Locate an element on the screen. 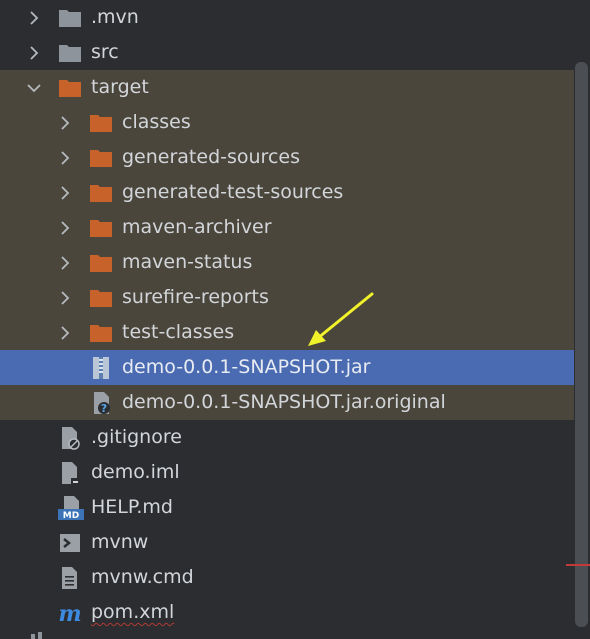  tree-item-demo-0-0-1-snapshot-jar: demo-0.0.1-SNAPSHOT.jar is located at coordinates (287, 367).